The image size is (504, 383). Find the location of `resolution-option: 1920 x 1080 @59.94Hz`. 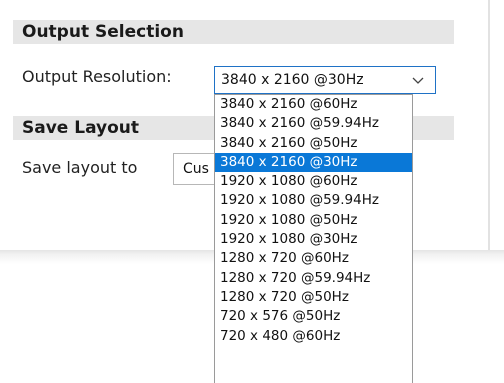

resolution-option: 1920 x 1080 @59.94Hz is located at coordinates (313, 200).